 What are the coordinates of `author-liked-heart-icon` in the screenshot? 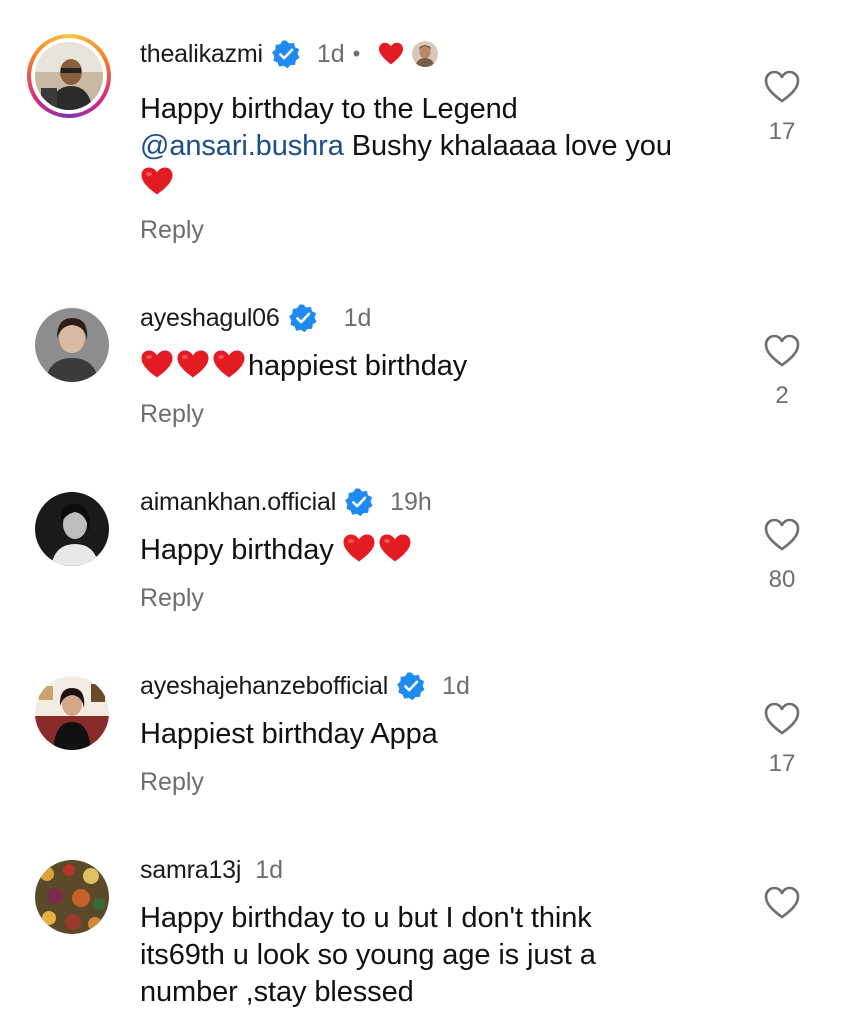 It's located at (391, 54).